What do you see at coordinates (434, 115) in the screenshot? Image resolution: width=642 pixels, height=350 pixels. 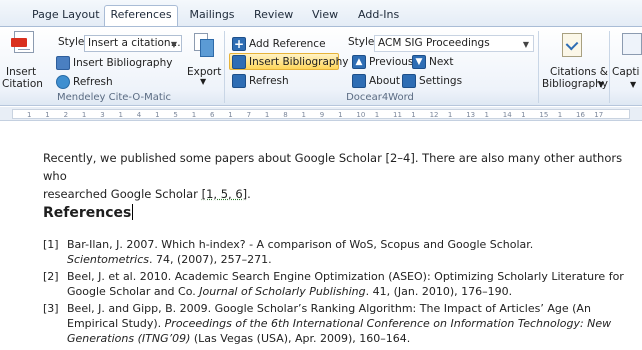 I see `ruler-tick: 12` at bounding box center [434, 115].